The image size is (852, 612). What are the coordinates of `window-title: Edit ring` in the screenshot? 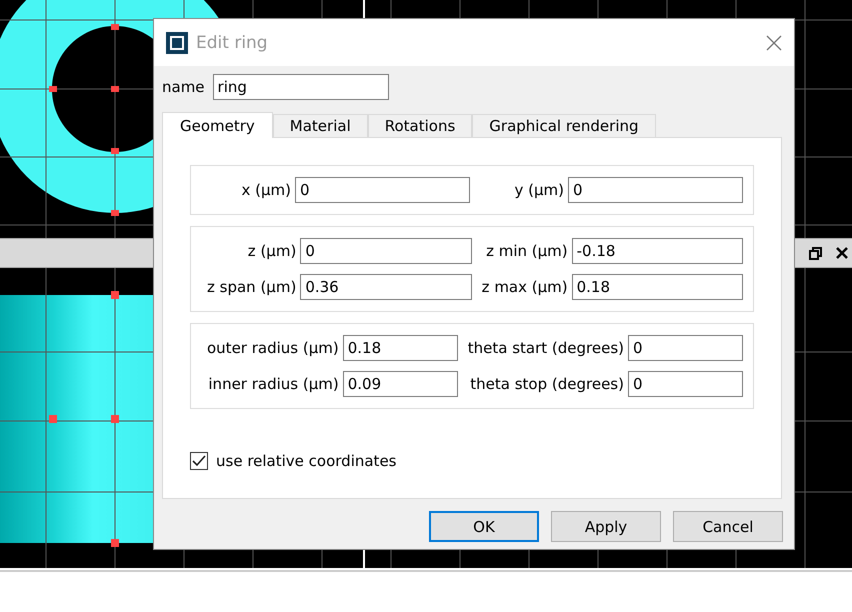 It's located at (232, 42).